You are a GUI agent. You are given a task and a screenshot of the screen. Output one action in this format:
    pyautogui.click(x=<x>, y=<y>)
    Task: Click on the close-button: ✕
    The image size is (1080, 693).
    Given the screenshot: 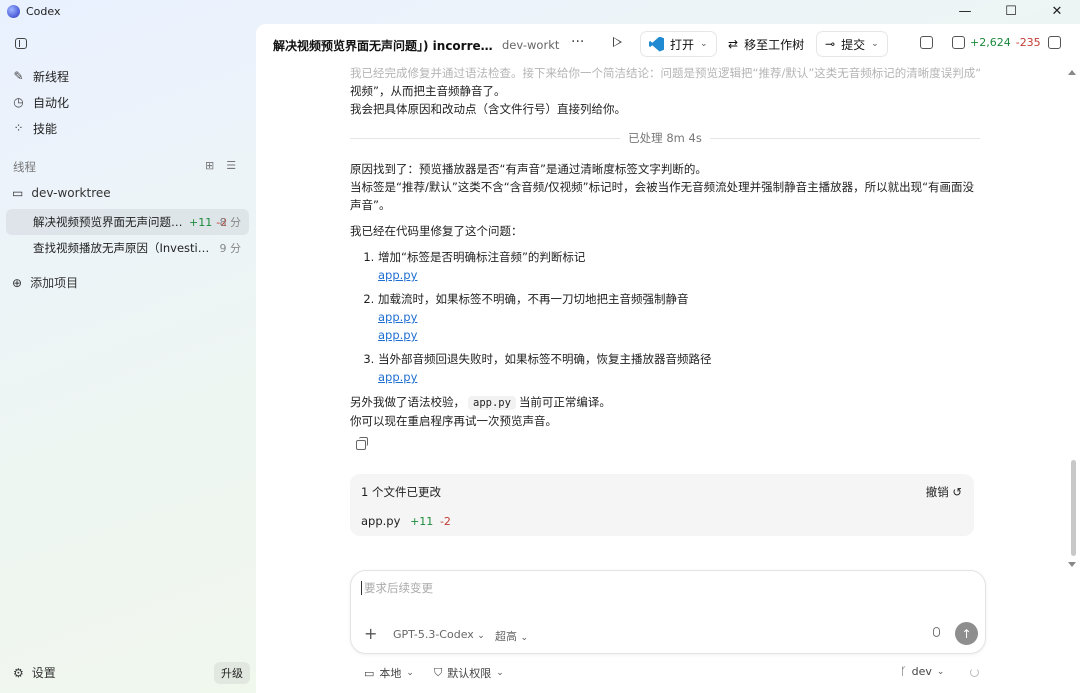 What is the action you would take?
    pyautogui.click(x=1057, y=11)
    